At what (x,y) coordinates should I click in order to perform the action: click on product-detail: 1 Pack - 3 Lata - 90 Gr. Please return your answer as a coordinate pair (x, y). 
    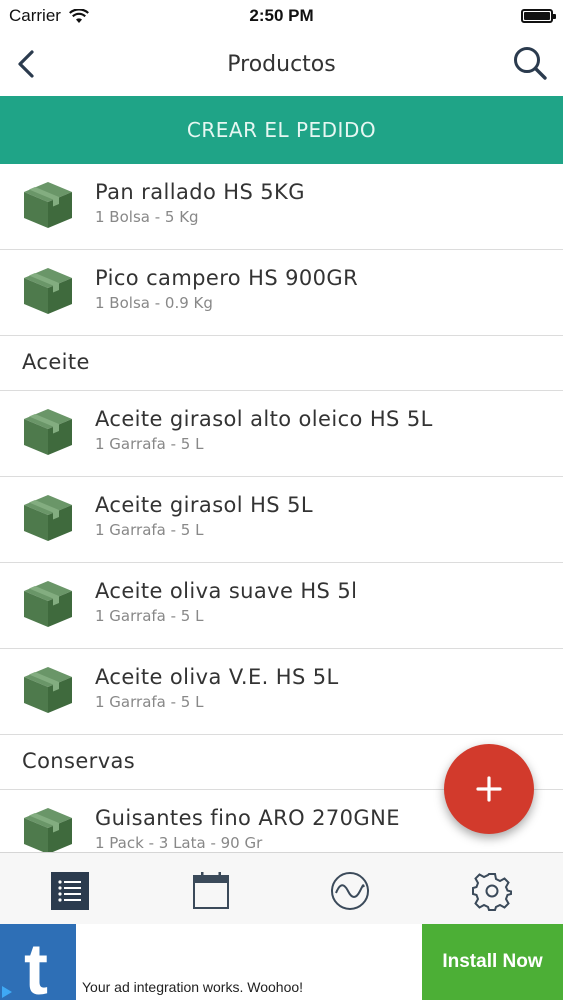
    Looking at the image, I should click on (179, 843).